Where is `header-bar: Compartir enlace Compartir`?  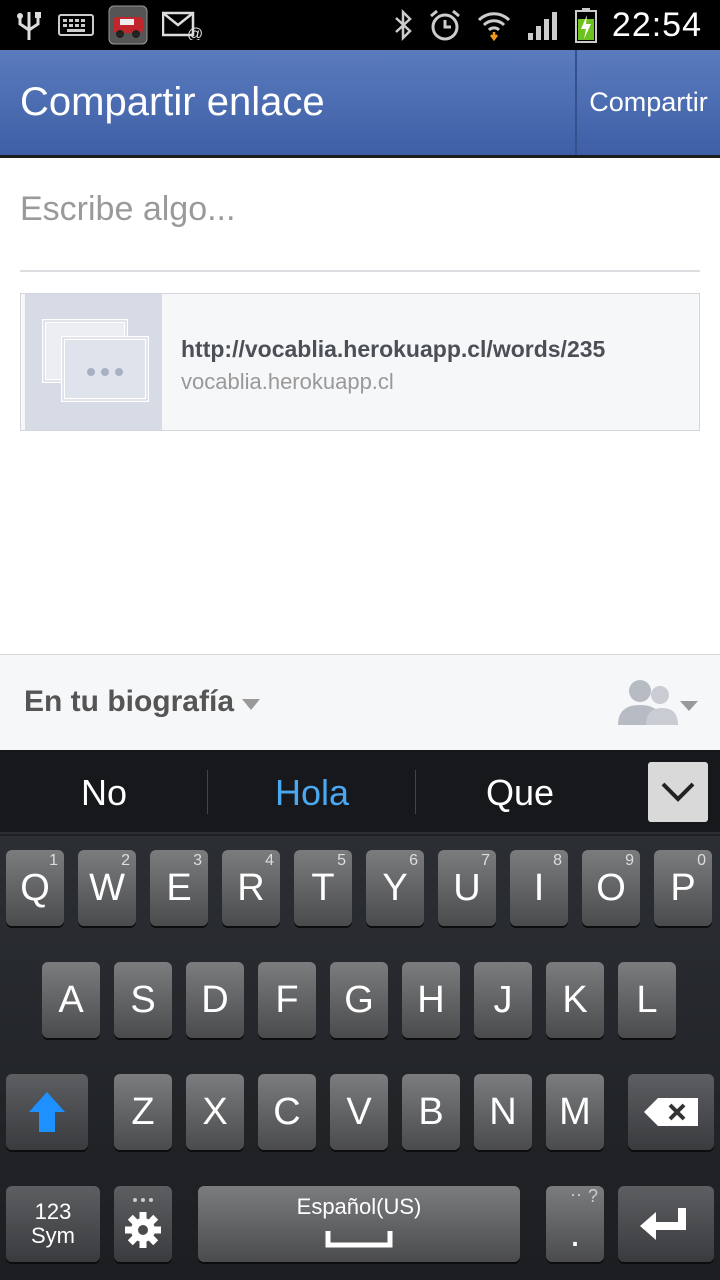 header-bar: Compartir enlace Compartir is located at coordinates (360, 104).